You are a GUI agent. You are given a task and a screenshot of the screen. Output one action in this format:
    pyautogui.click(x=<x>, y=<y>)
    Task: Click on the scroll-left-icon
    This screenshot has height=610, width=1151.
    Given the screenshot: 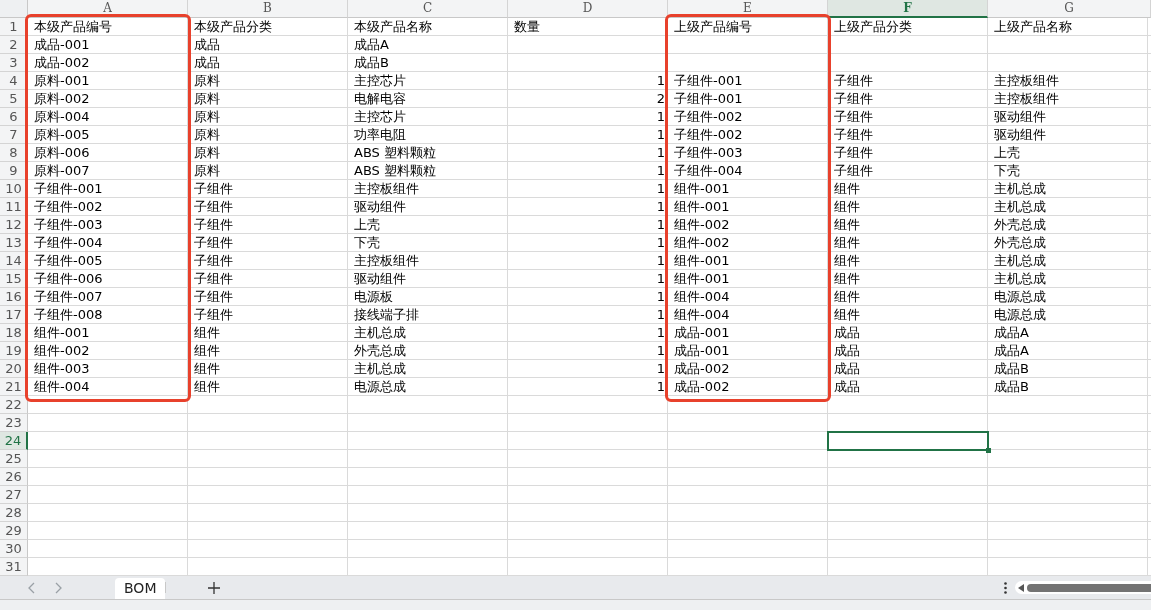 What is the action you would take?
    pyautogui.click(x=1021, y=587)
    